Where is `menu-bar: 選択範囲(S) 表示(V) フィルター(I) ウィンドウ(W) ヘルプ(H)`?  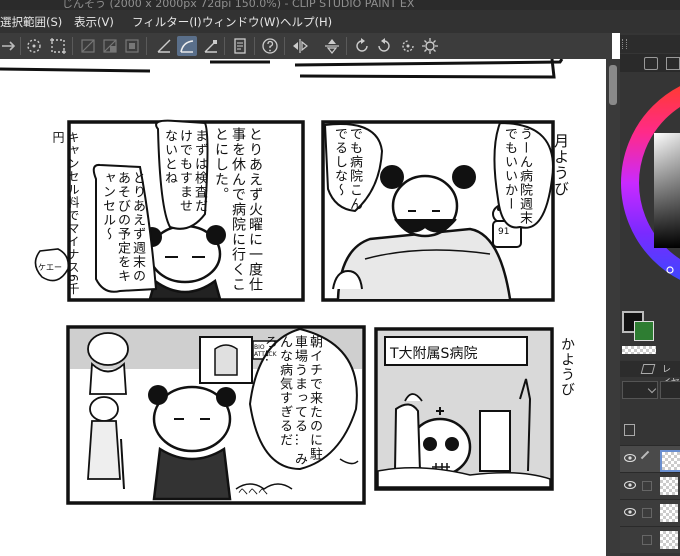
menu-bar: 選択範囲(S) 表示(V) フィルター(I) ウィンドウ(W) ヘルプ(H) is located at coordinates (340, 21).